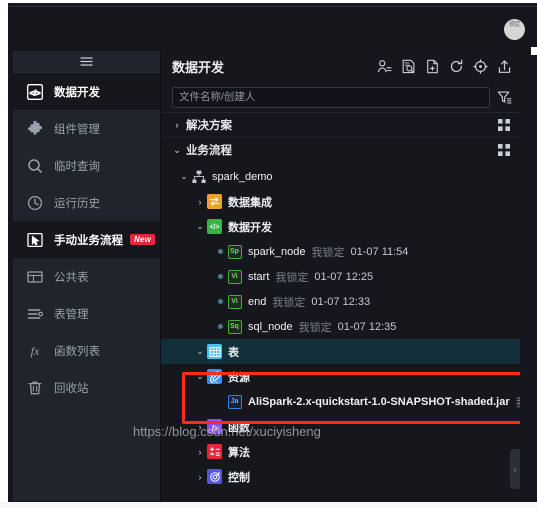  What do you see at coordinates (35, 166) in the screenshot?
I see `search-icon` at bounding box center [35, 166].